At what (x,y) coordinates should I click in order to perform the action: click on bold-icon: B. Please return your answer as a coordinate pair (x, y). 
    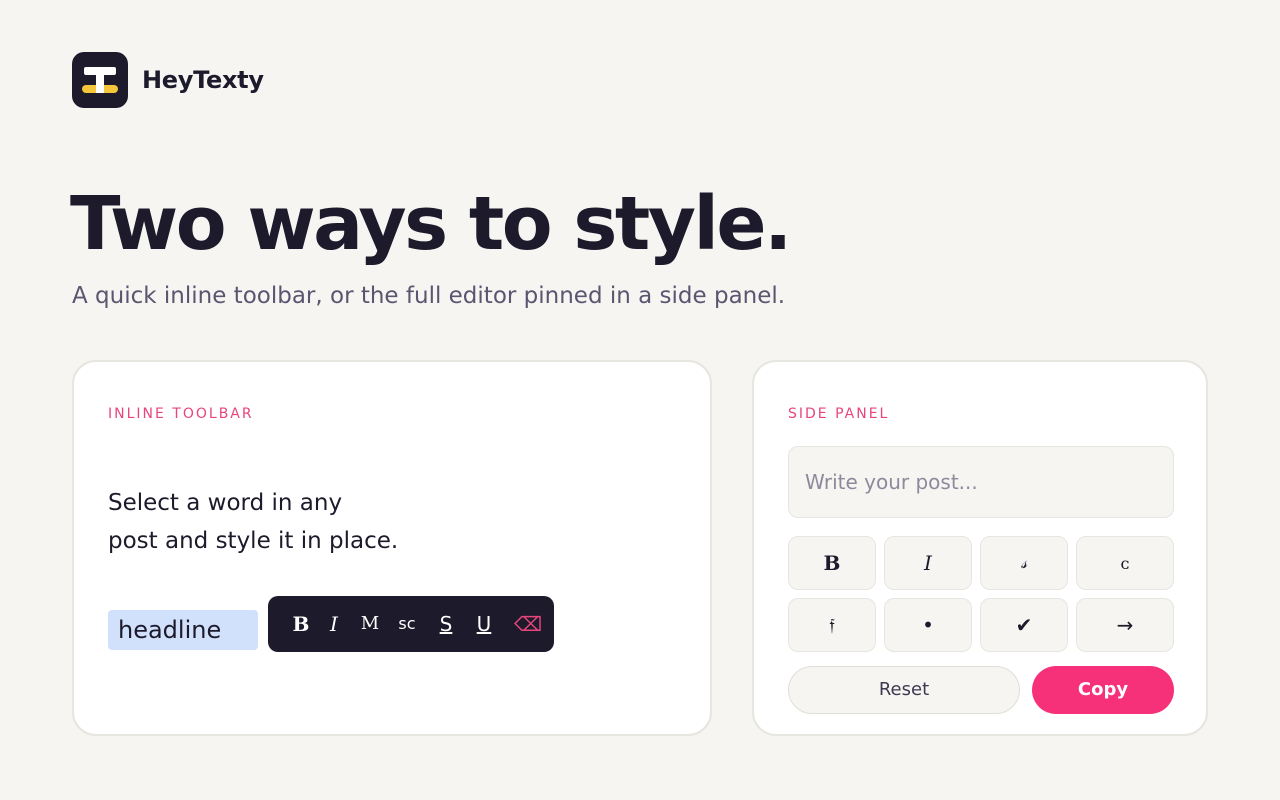
    Looking at the image, I should click on (832, 563).